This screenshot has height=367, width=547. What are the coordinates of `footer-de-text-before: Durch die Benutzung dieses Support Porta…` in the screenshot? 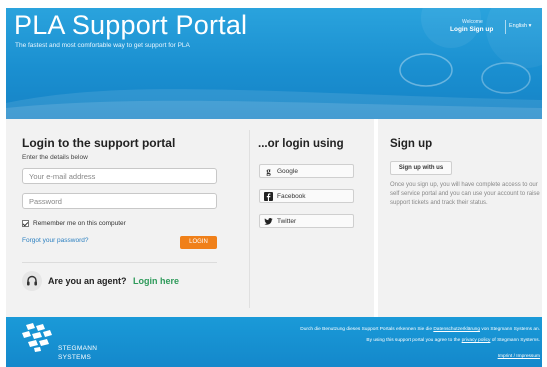 It's located at (367, 329).